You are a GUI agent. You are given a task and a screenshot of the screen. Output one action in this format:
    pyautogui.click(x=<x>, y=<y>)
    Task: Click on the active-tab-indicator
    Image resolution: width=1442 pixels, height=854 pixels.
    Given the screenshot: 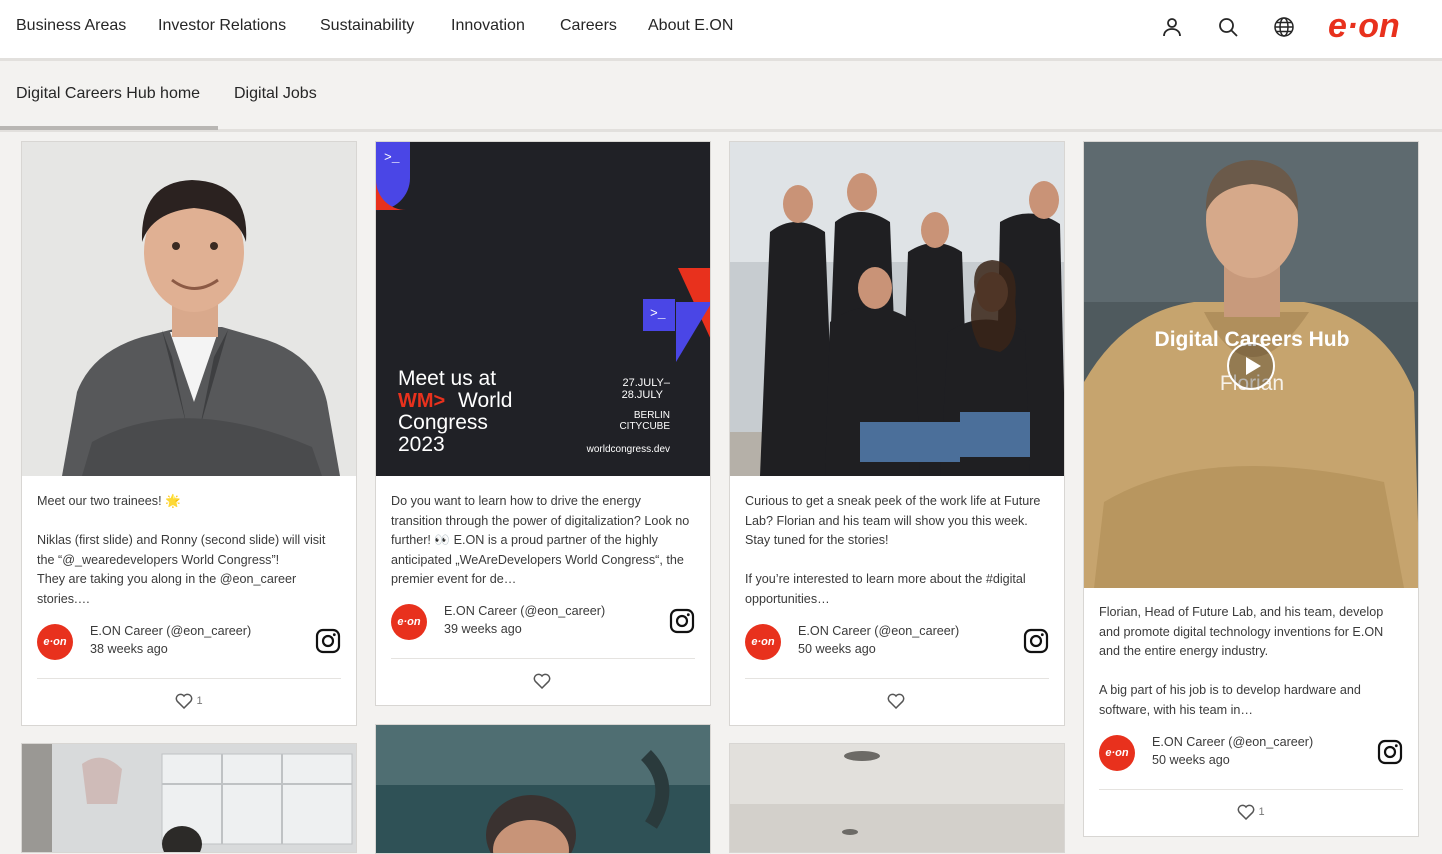 What is the action you would take?
    pyautogui.click(x=109, y=128)
    